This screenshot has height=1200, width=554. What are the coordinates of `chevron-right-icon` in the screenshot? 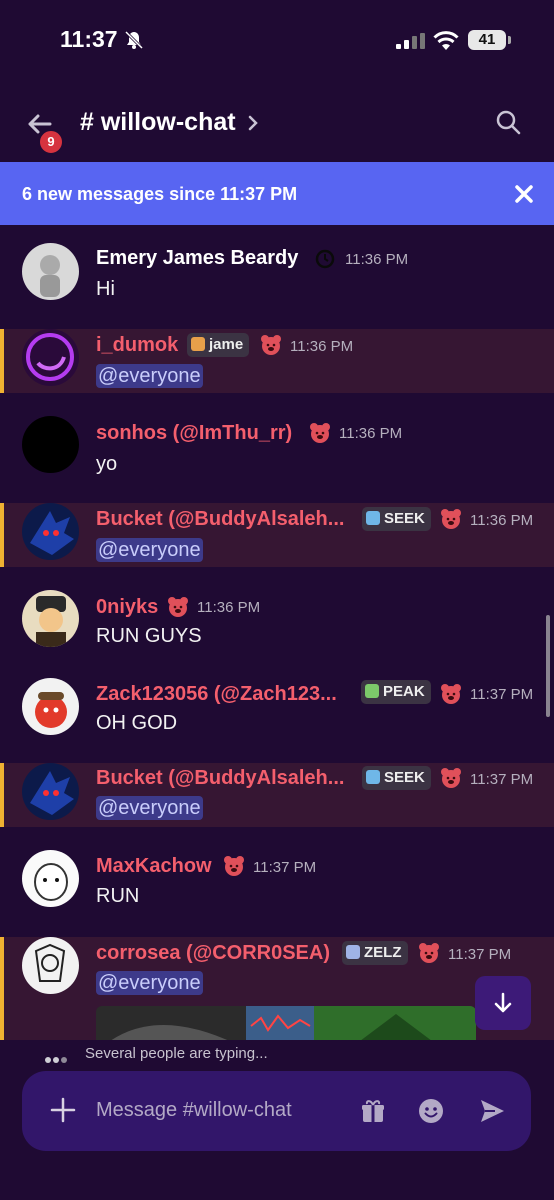 It's located at (253, 123).